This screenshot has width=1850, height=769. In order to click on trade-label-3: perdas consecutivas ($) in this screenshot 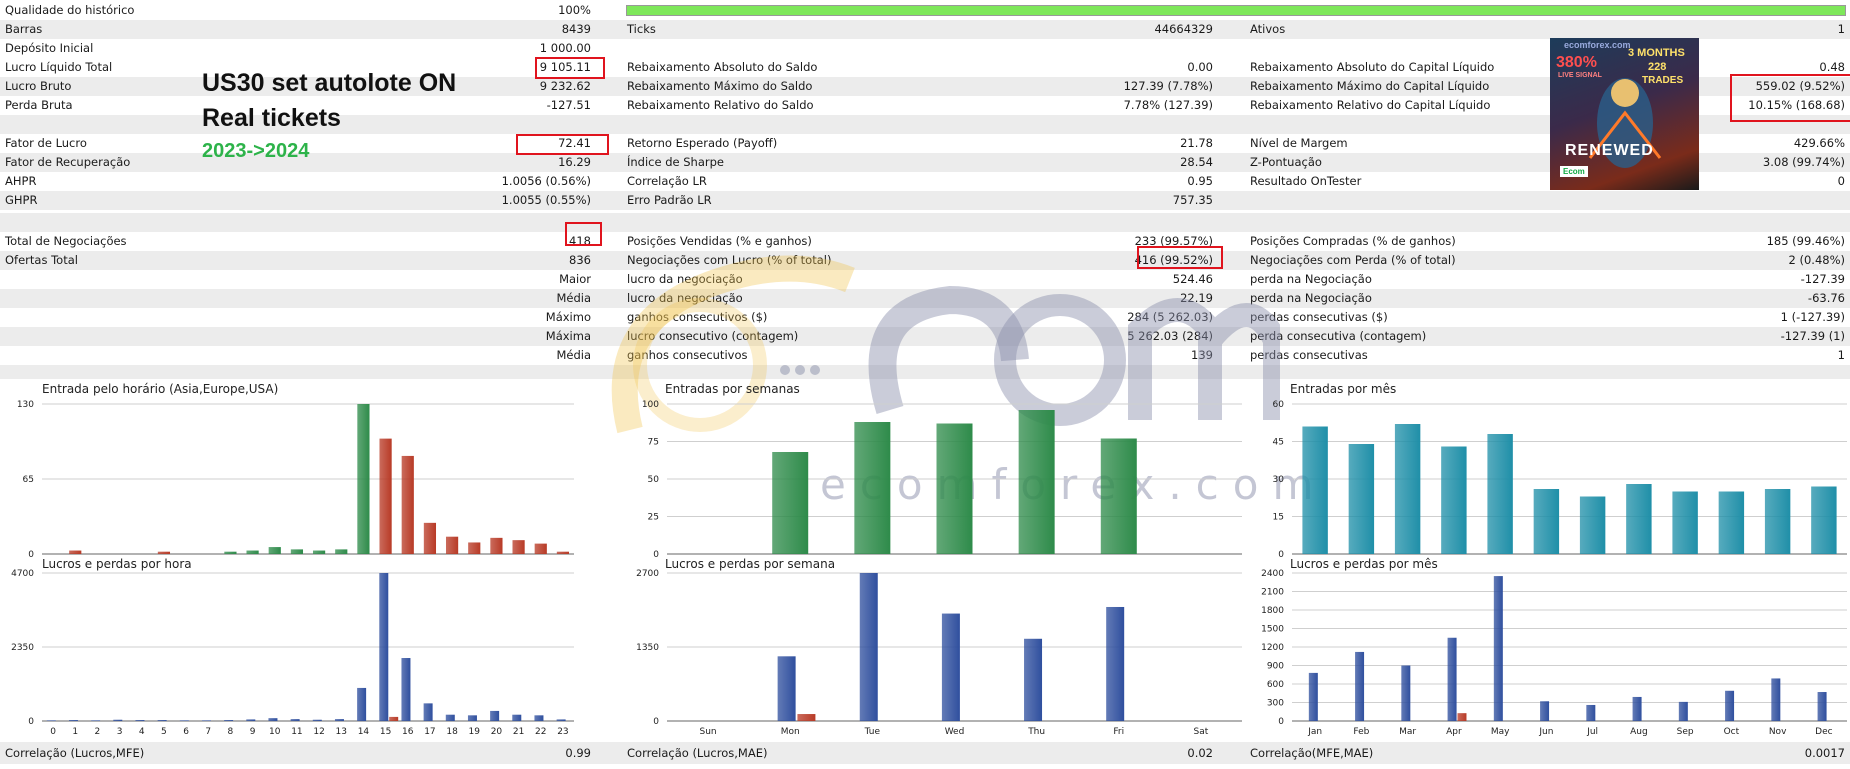, I will do `click(1319, 317)`.